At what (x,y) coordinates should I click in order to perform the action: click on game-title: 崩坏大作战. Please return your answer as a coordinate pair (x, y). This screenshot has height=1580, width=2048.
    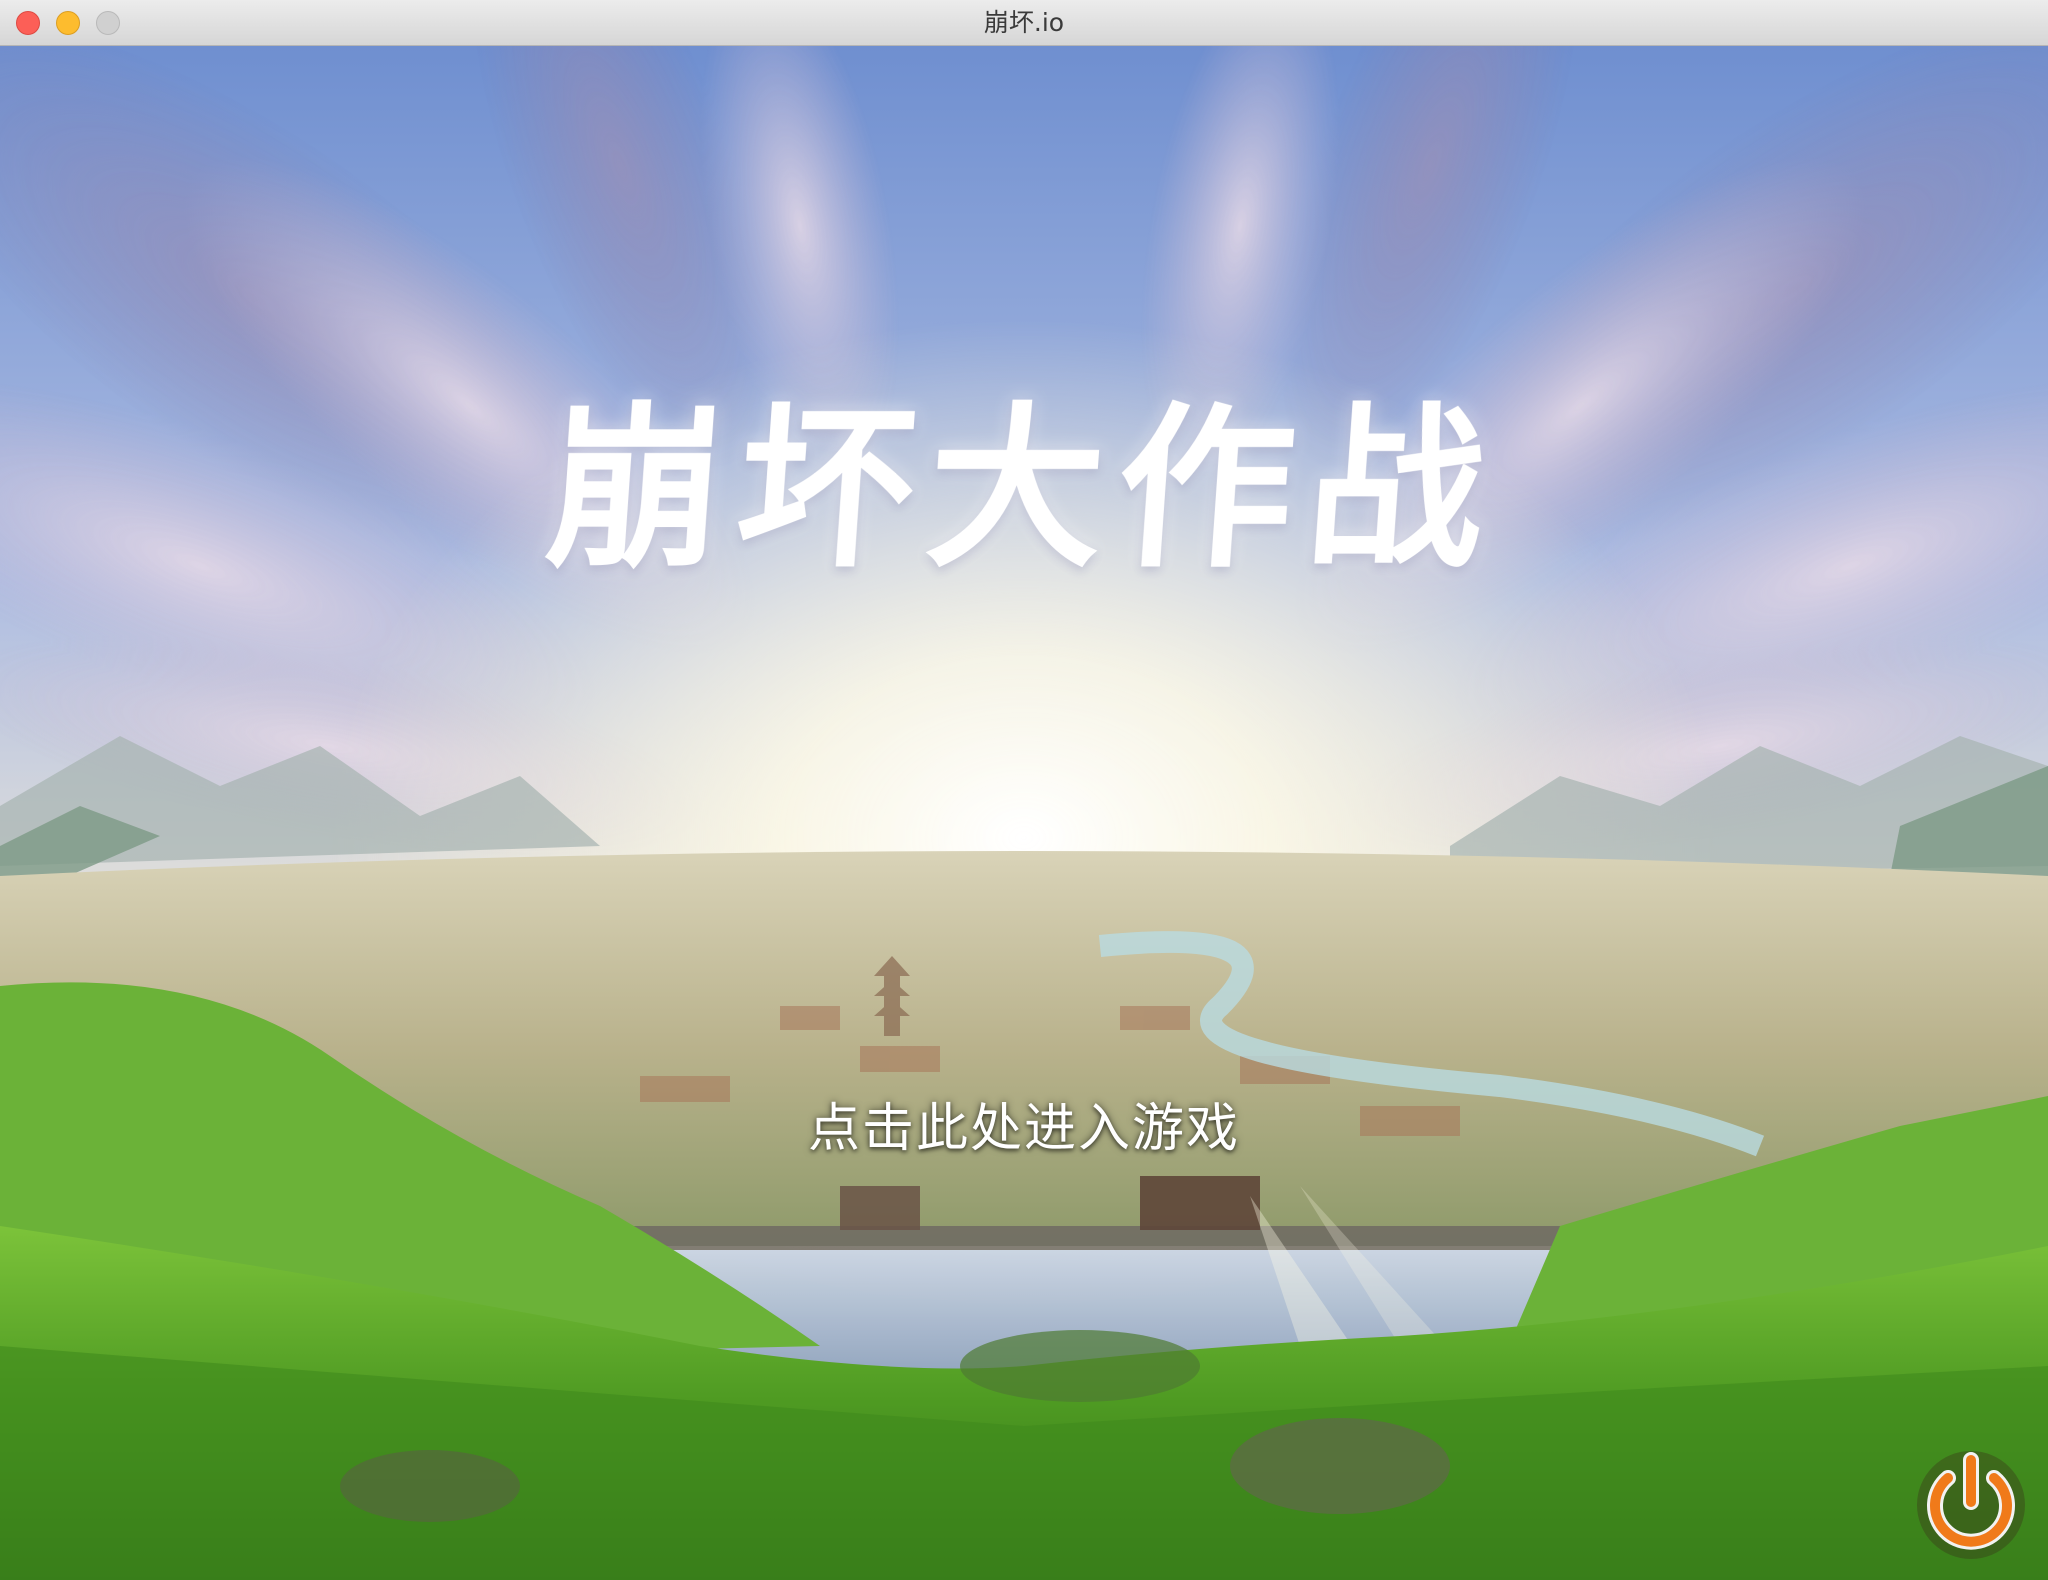
    Looking at the image, I should click on (1023, 489).